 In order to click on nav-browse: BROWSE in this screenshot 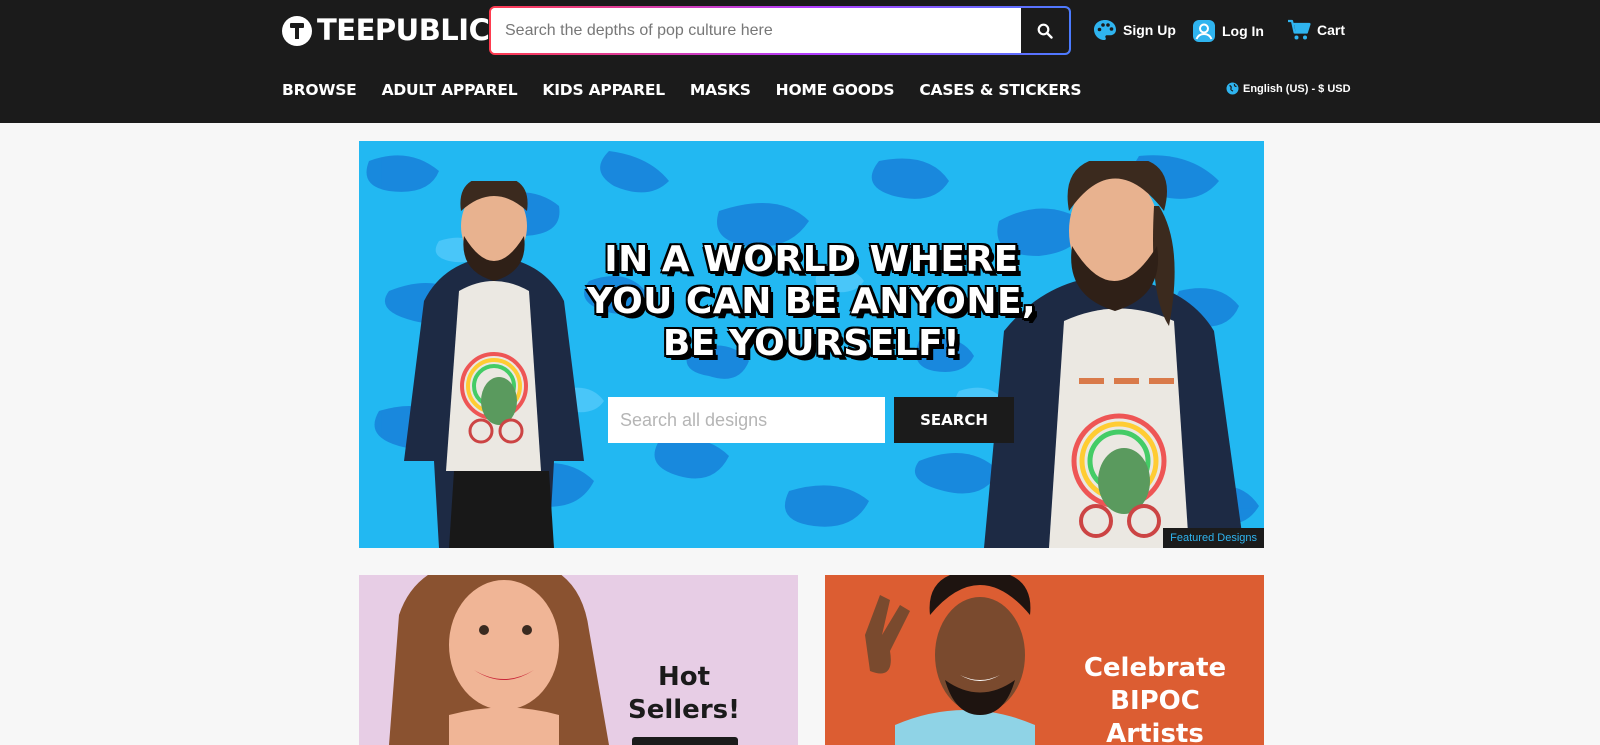, I will do `click(319, 90)`.